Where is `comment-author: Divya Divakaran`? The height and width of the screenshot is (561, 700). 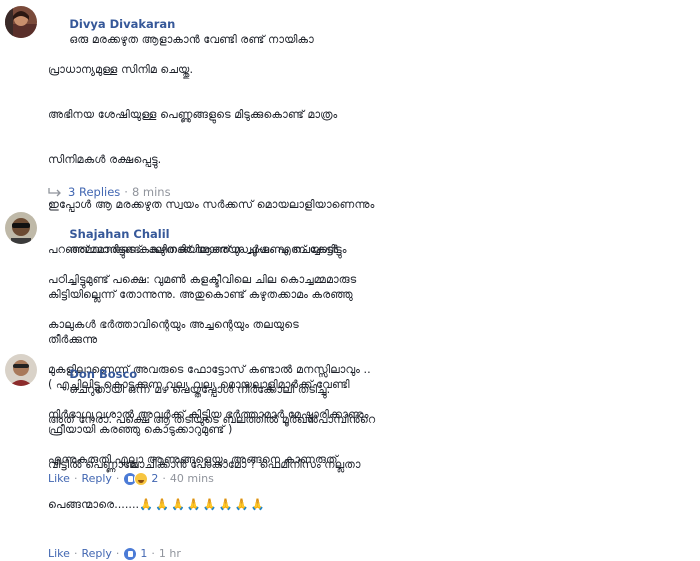
comment-author: Divya Divakaran is located at coordinates (122, 24).